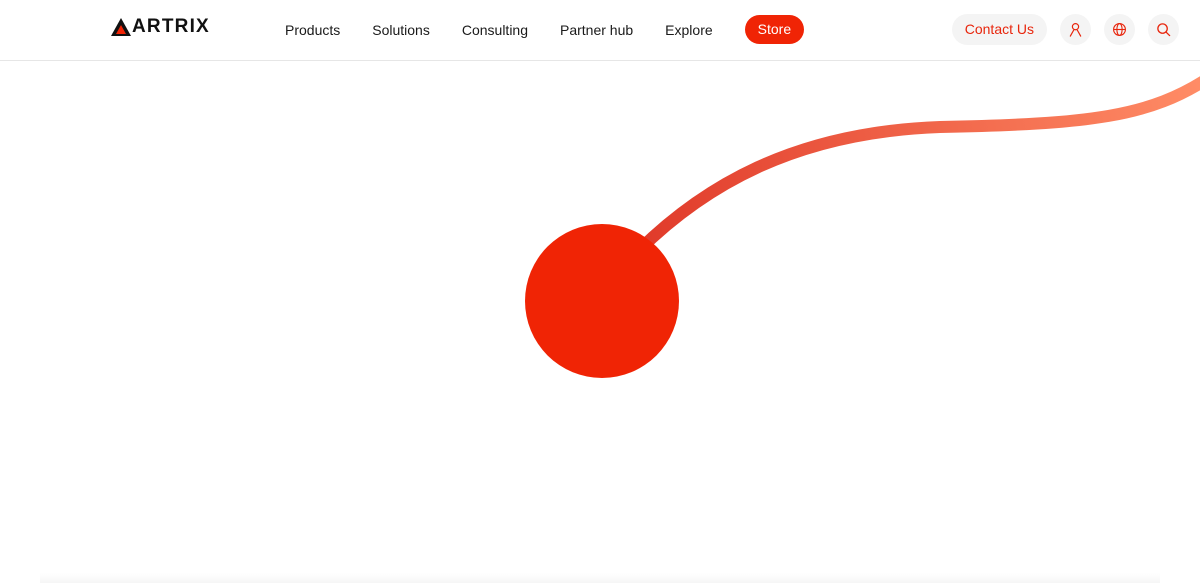  What do you see at coordinates (602, 301) in the screenshot?
I see `hero-red-circle` at bounding box center [602, 301].